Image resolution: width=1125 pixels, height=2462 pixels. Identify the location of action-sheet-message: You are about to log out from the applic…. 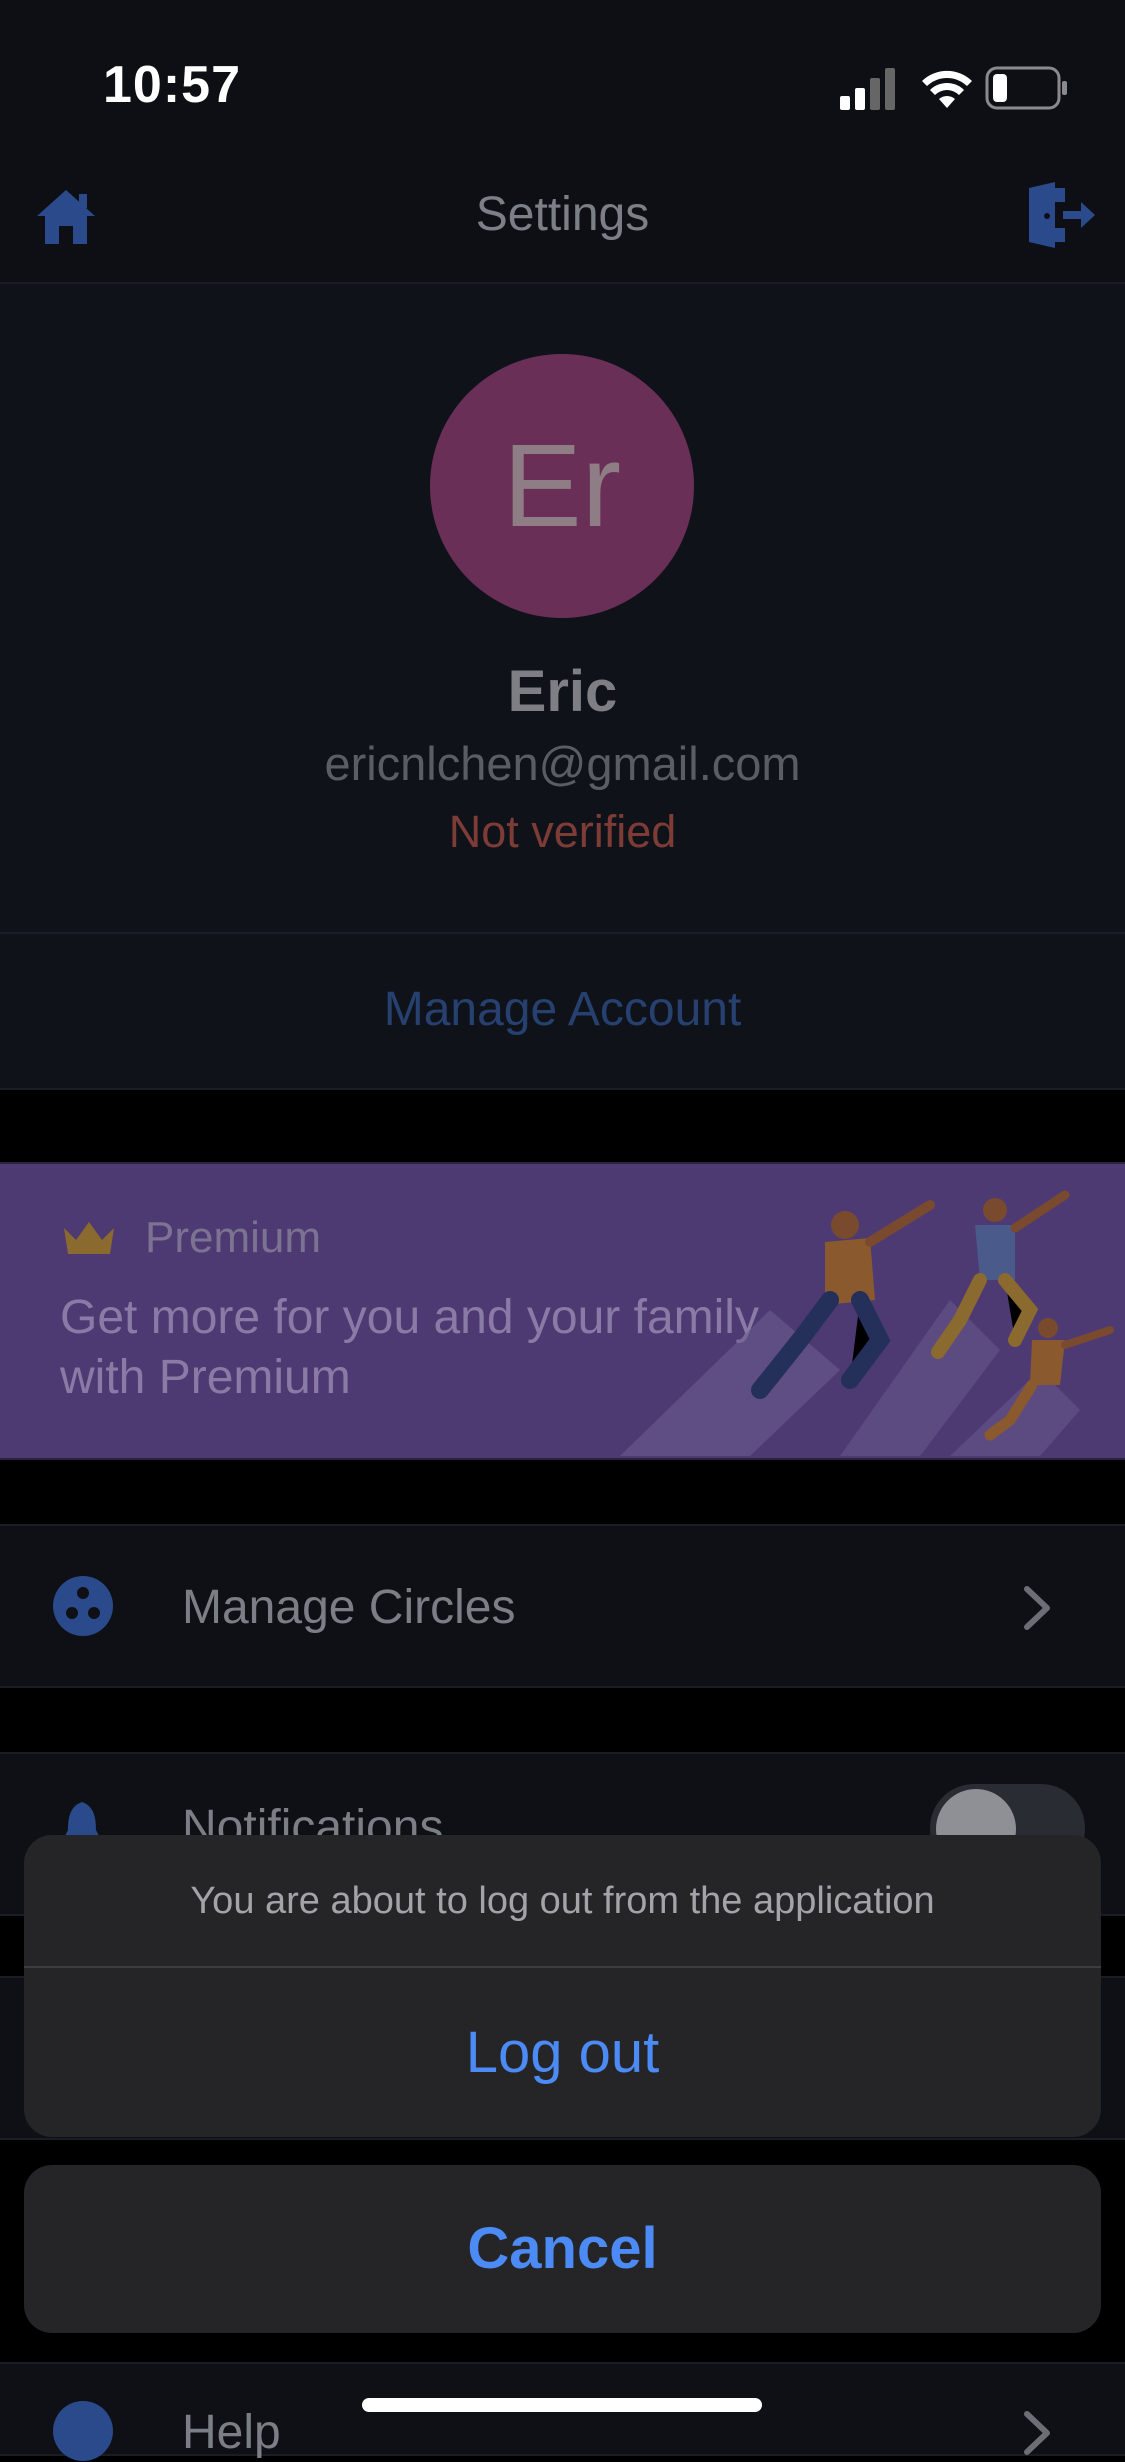
(562, 1901).